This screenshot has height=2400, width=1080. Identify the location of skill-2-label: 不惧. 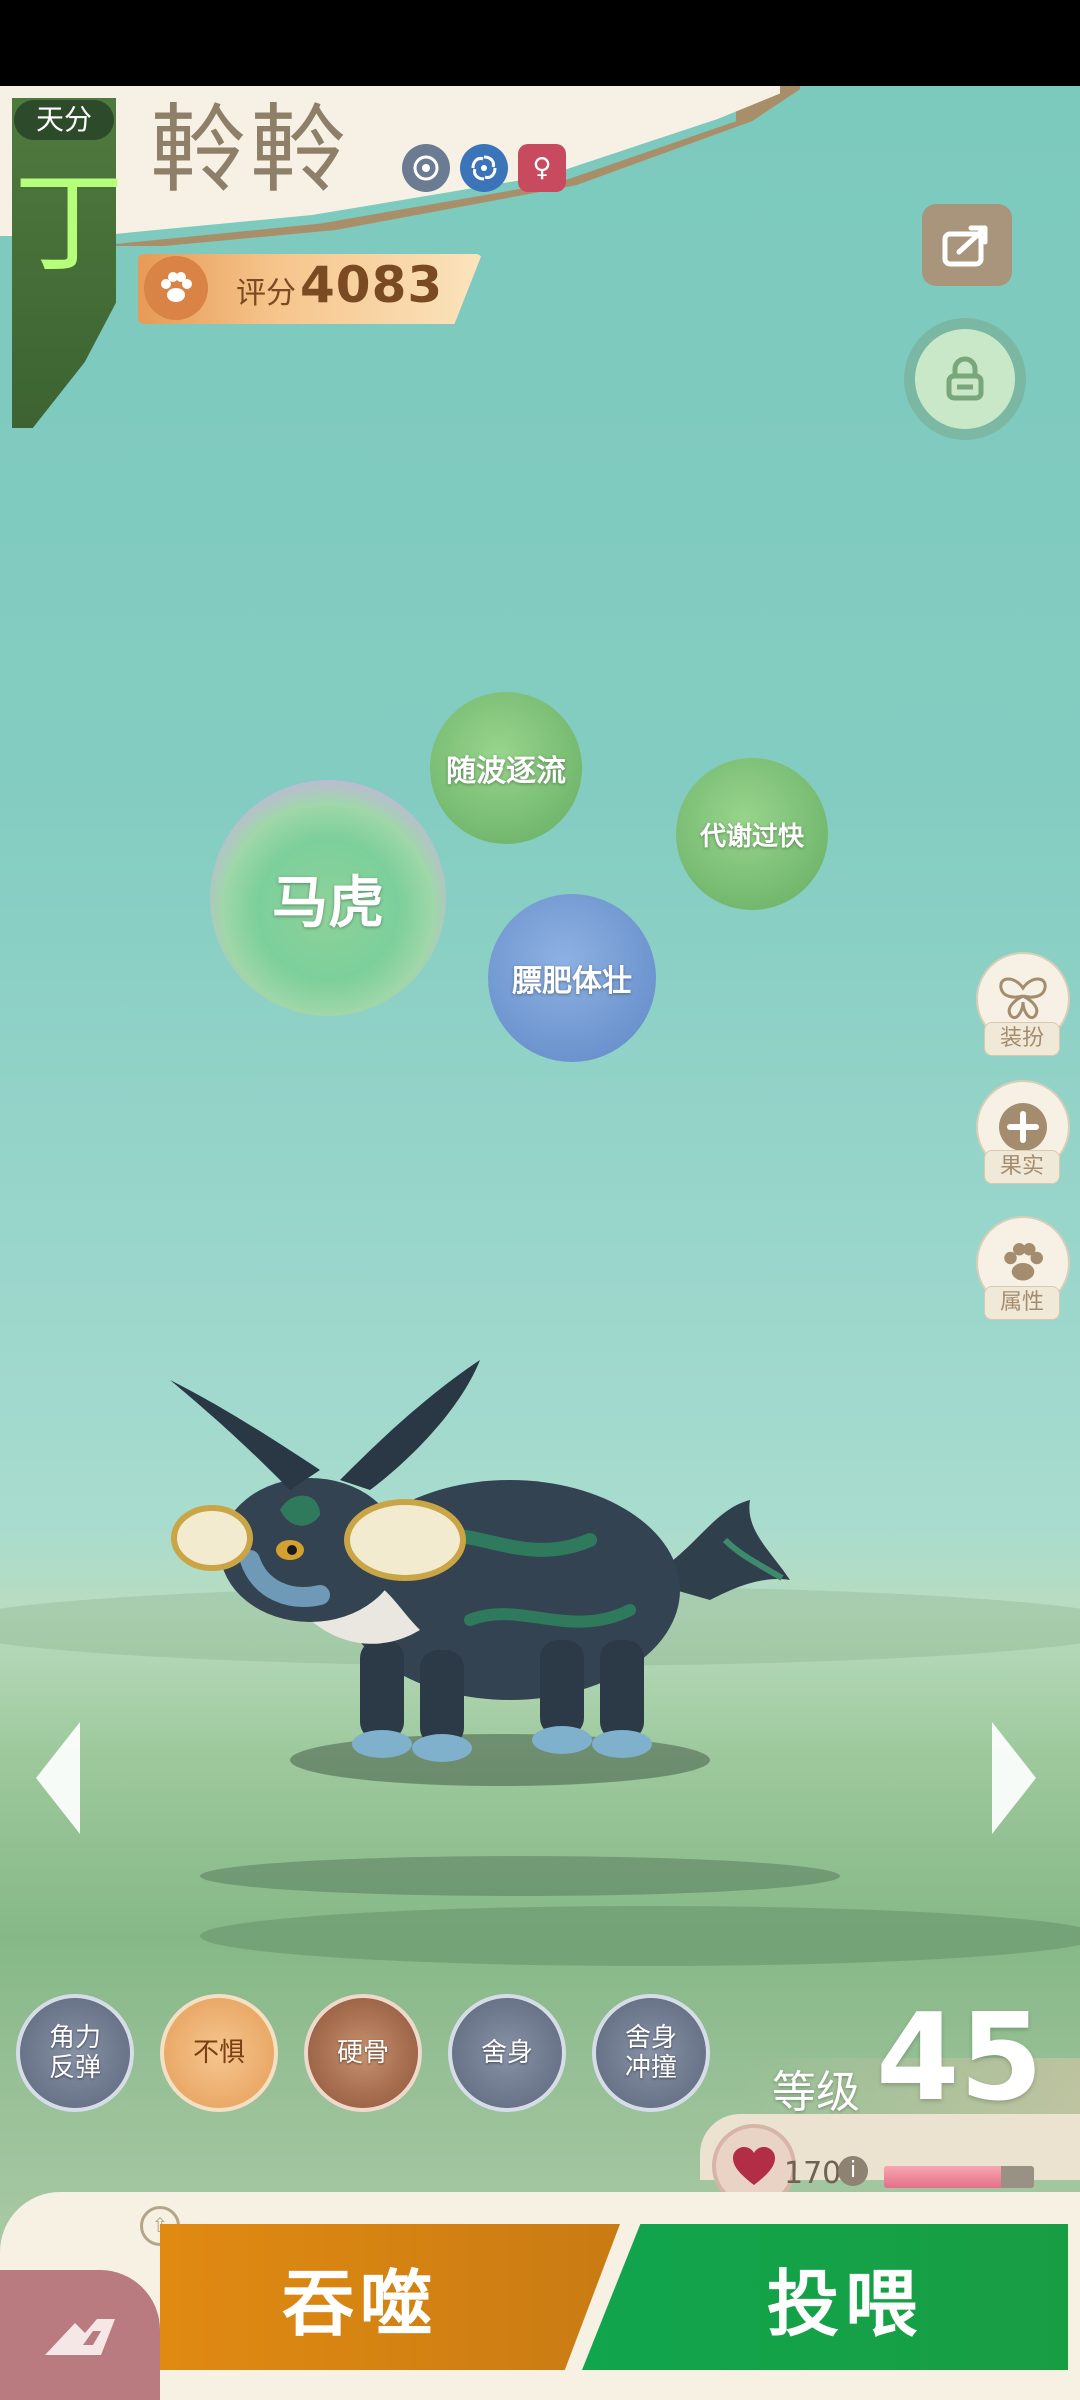
(218, 2053).